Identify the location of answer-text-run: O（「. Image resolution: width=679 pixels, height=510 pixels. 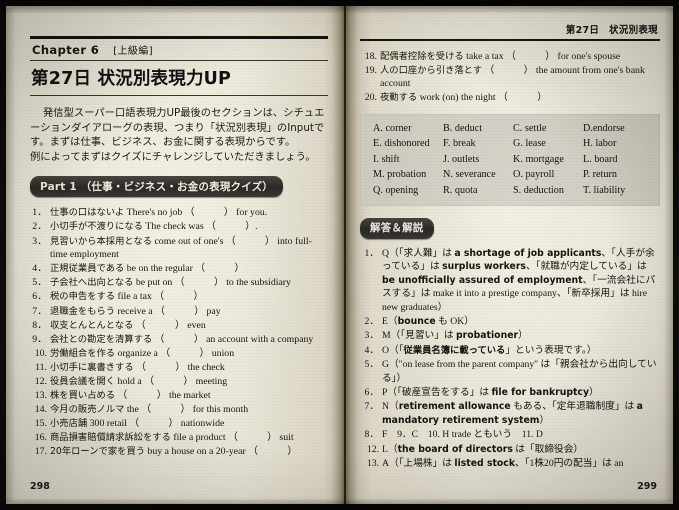
(393, 350).